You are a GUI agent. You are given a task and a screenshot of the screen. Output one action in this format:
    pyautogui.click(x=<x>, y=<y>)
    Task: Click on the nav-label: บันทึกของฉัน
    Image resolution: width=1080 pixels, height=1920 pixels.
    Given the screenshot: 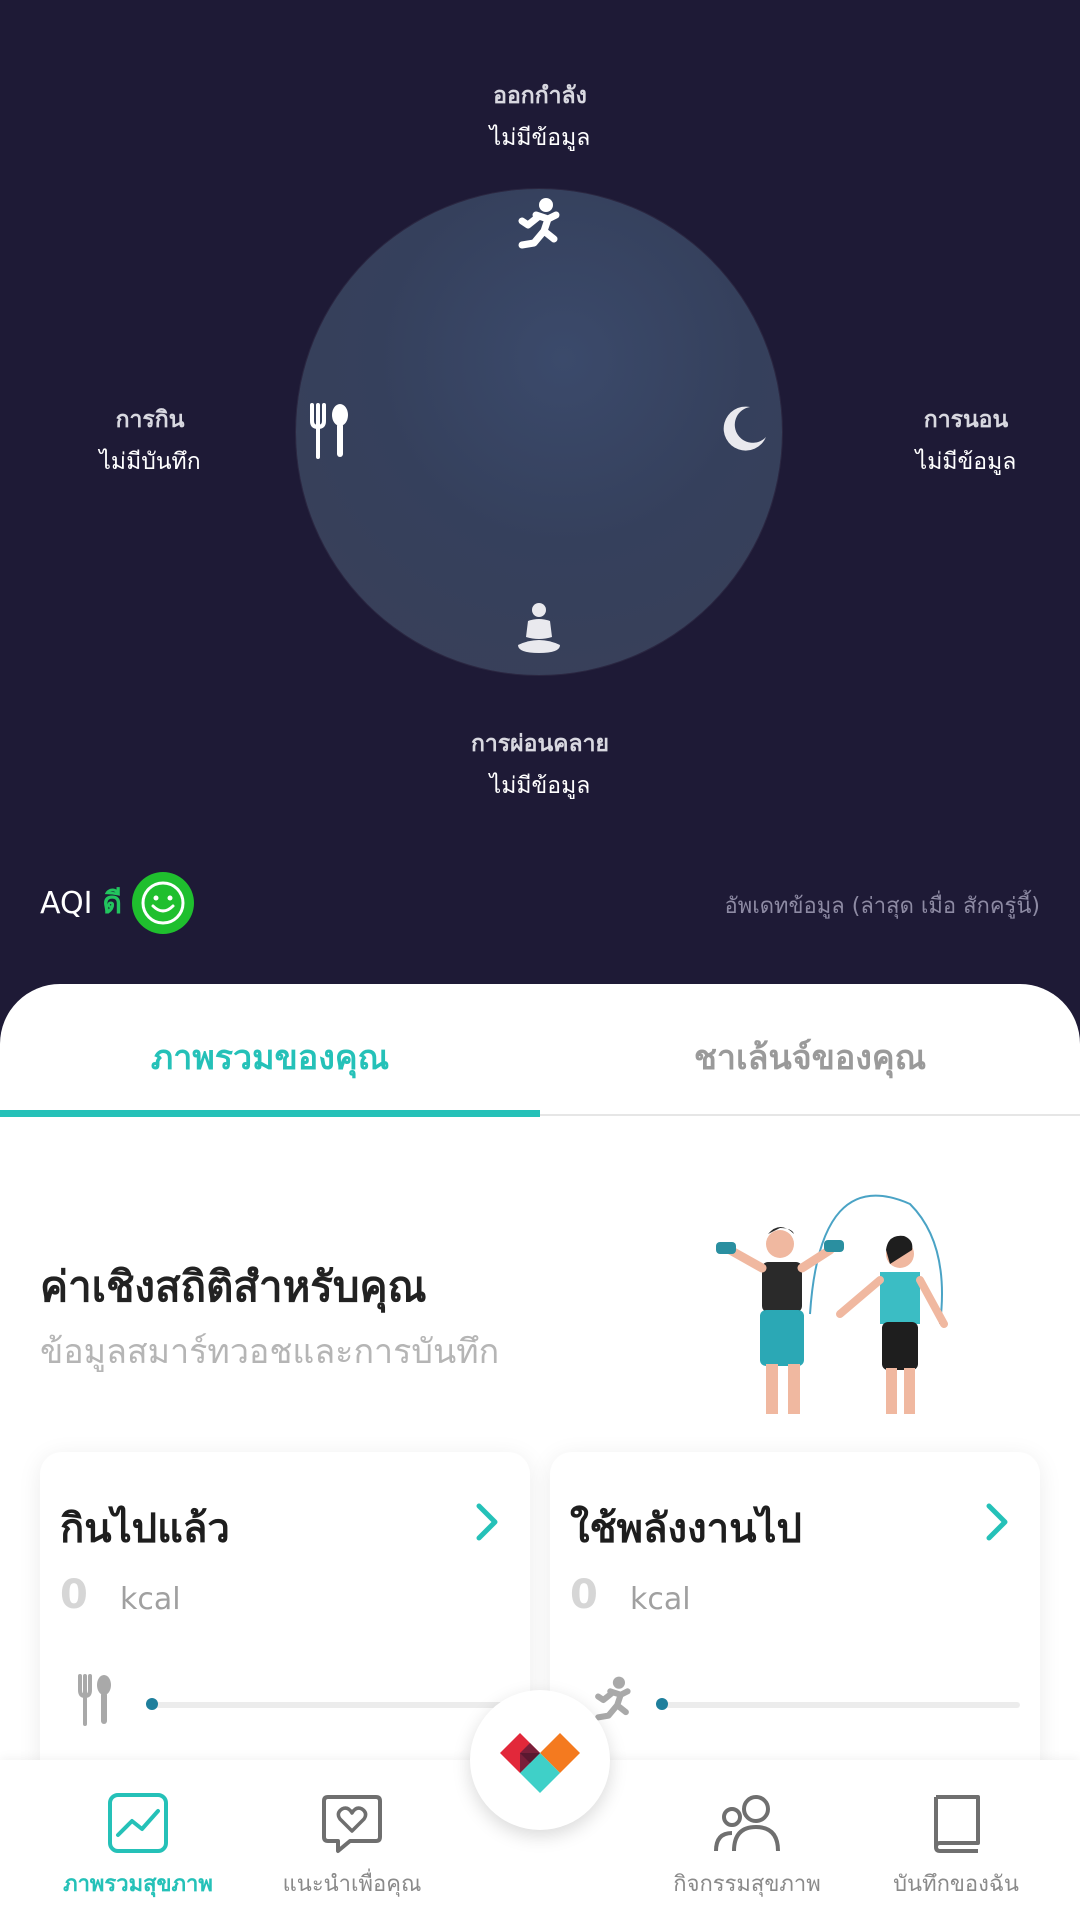 What is the action you would take?
    pyautogui.click(x=956, y=1884)
    